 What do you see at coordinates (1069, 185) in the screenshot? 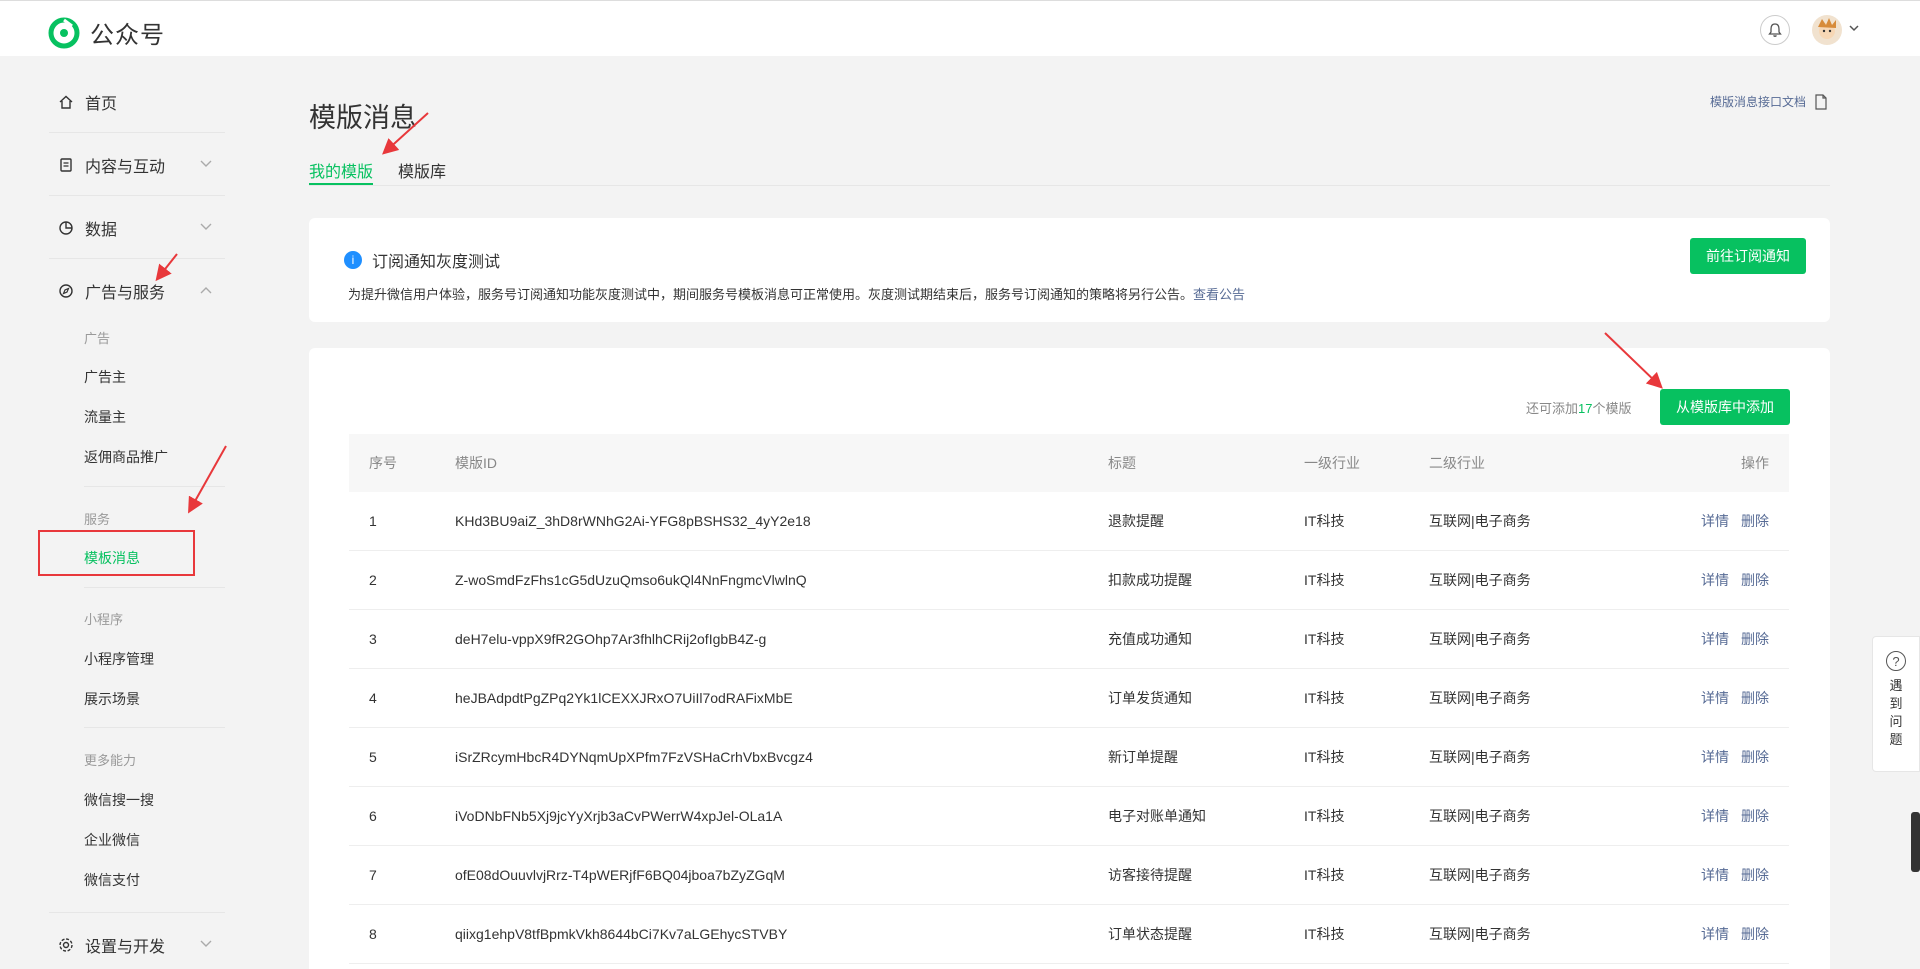
I see `tabs-divider` at bounding box center [1069, 185].